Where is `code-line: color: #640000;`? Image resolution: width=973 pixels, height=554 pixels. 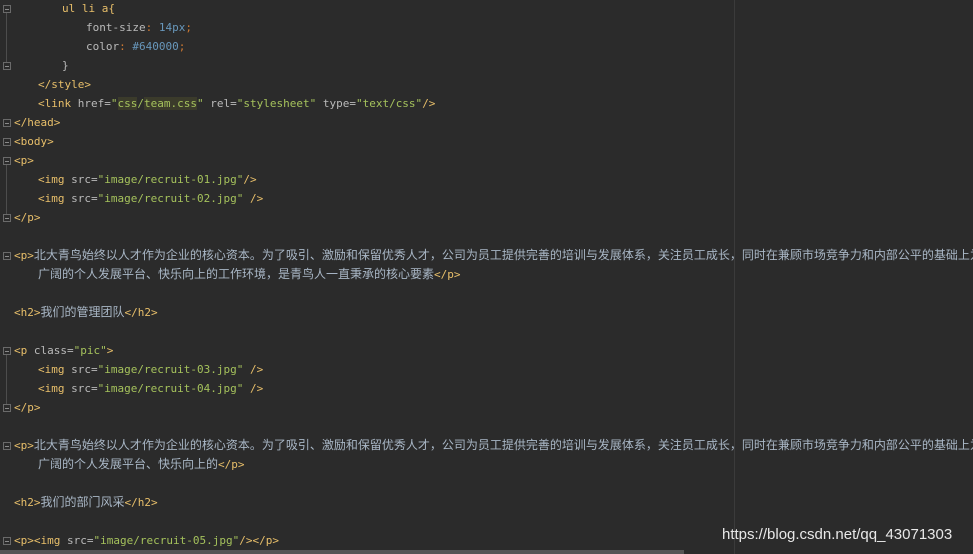
code-line: color: #640000; is located at coordinates (135, 46).